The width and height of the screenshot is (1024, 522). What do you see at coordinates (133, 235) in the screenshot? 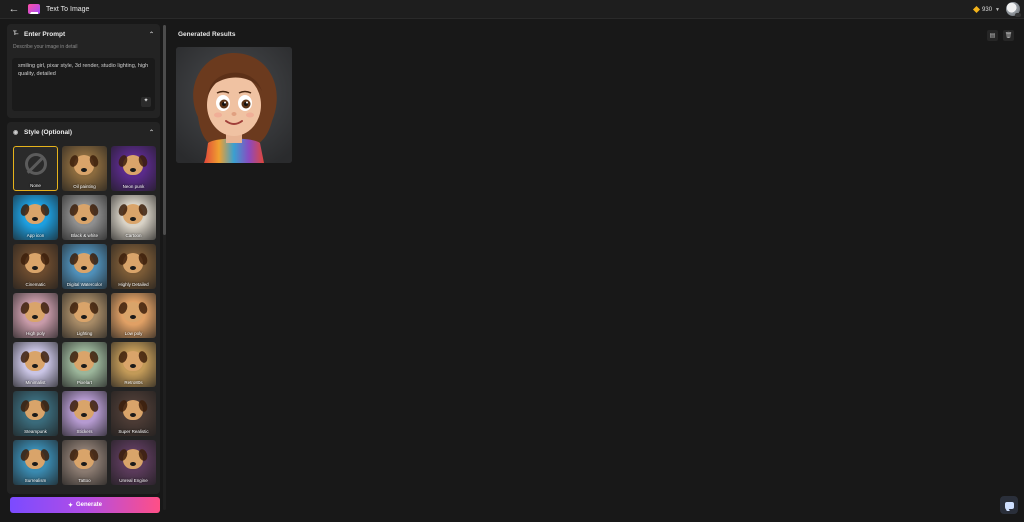
I see `style-tile-label: Cartoon` at bounding box center [133, 235].